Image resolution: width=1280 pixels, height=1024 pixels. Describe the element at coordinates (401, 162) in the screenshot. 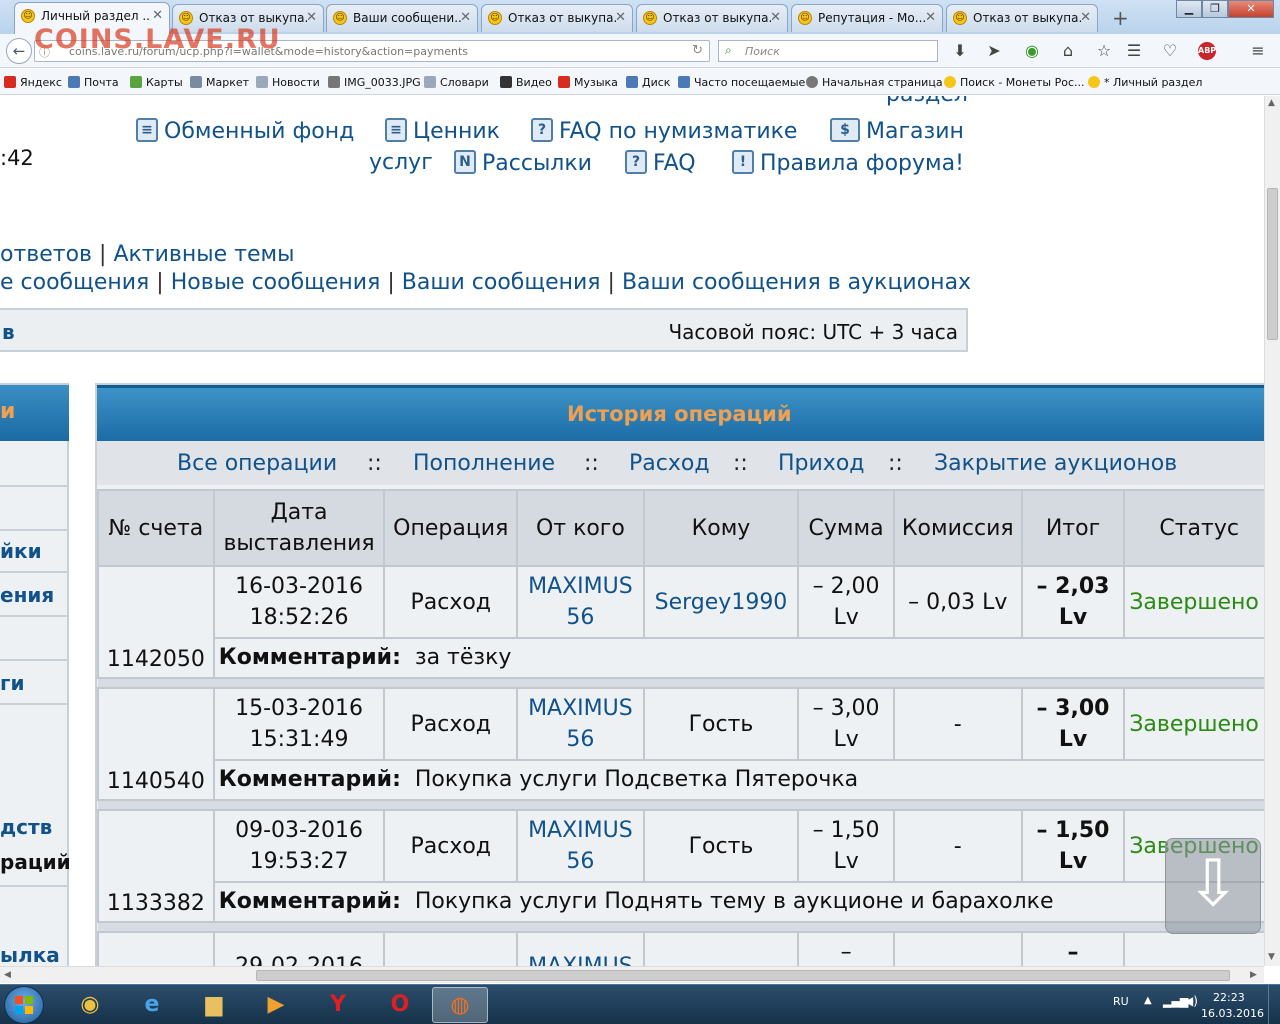

I see `nav-services: услуг` at that location.